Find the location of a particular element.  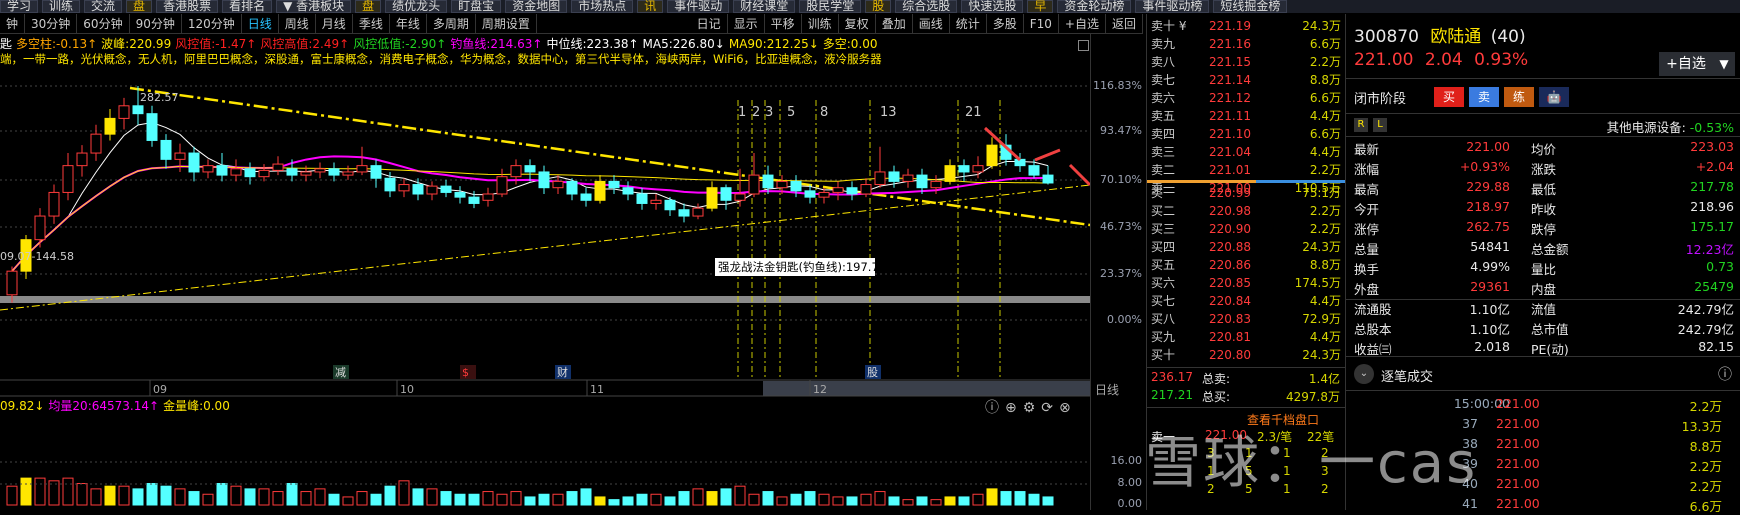

top-menu-item: 讯 is located at coordinates (650, 6).